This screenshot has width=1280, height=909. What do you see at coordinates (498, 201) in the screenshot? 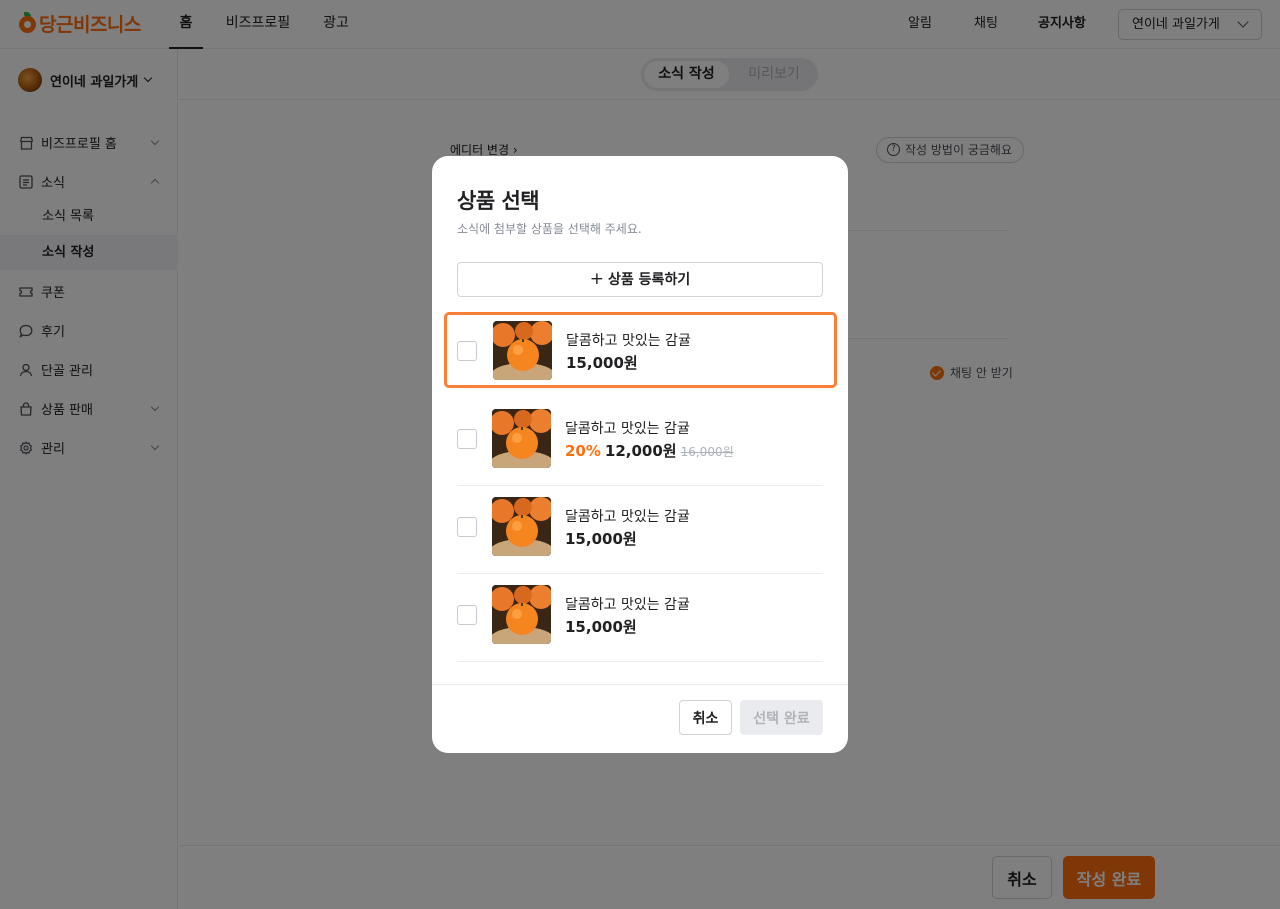
I see `modal-title: 상품 선택` at bounding box center [498, 201].